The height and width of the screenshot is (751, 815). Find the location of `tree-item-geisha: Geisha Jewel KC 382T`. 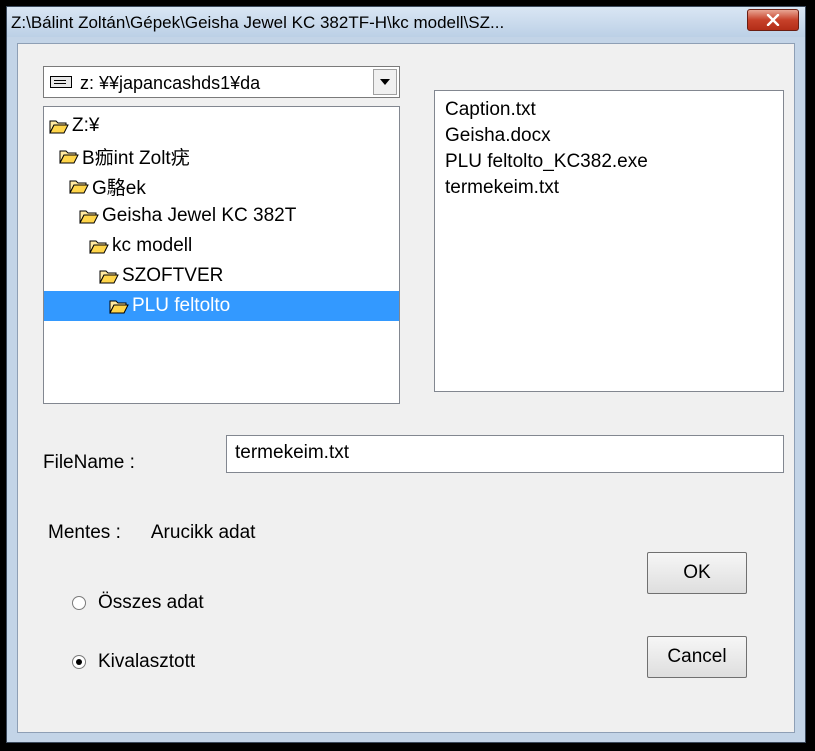

tree-item-geisha: Geisha Jewel KC 382T is located at coordinates (187, 216).